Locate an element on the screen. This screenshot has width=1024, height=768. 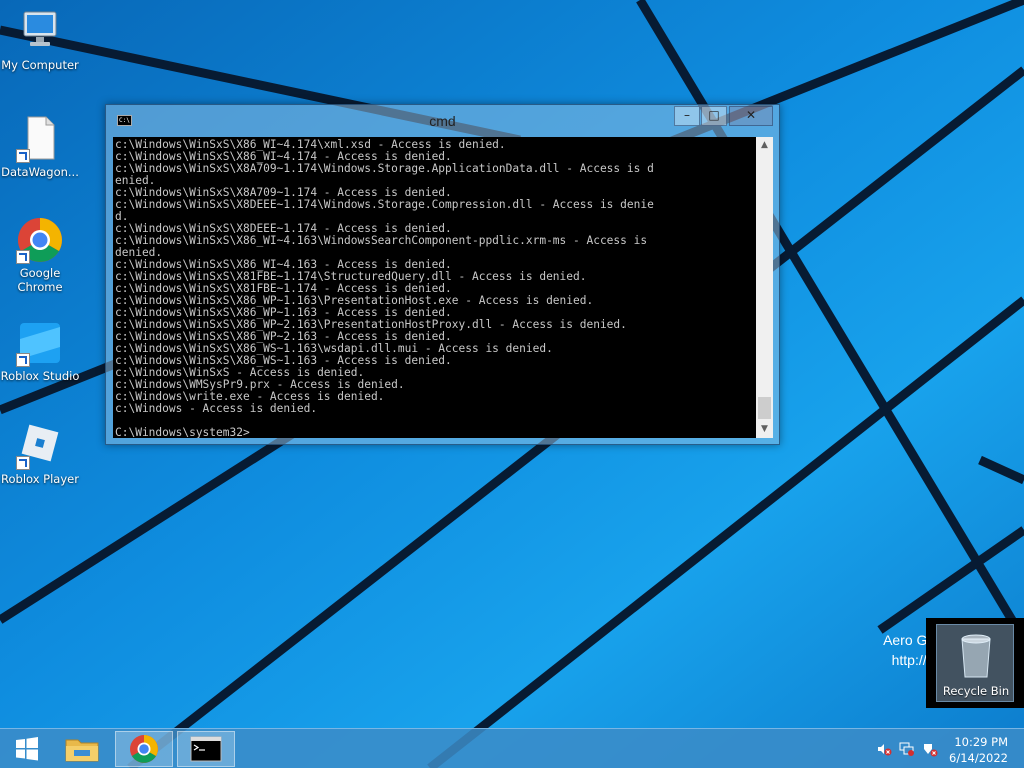
network-icon is located at coordinates (907, 749).